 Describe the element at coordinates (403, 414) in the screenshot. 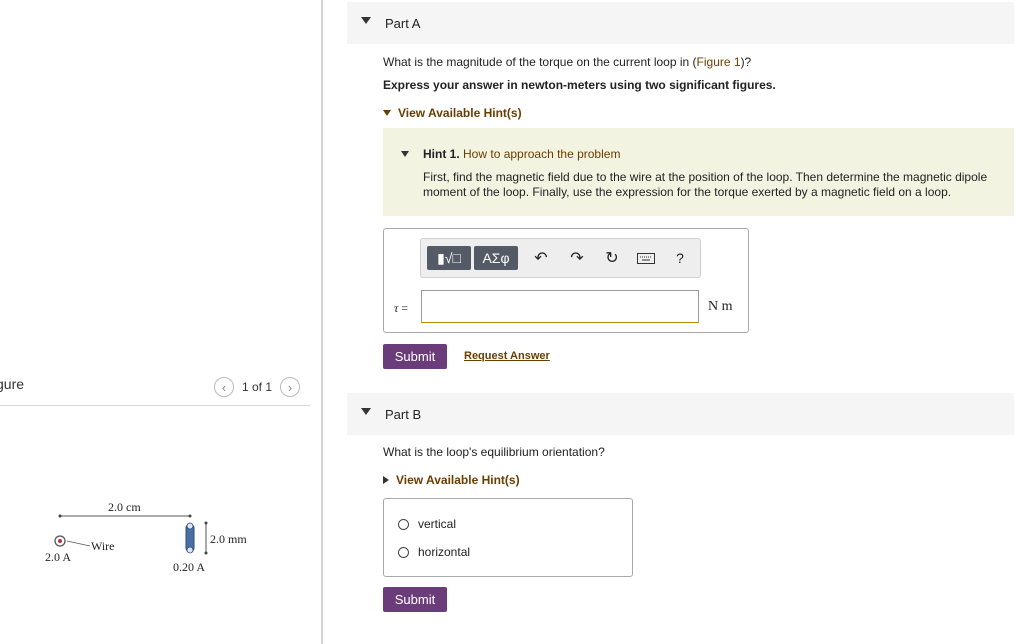

I see `part-b-title: Part B` at that location.